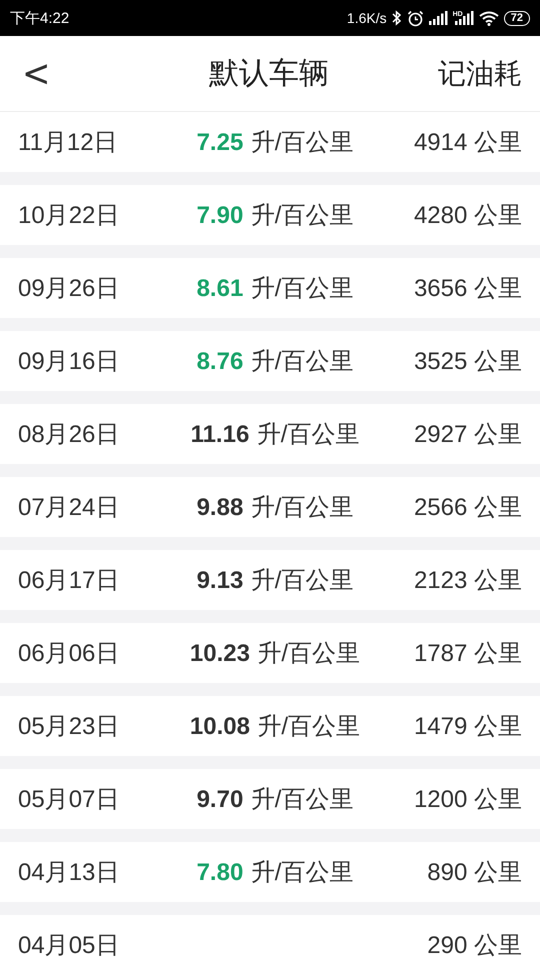 Image resolution: width=540 pixels, height=960 pixels. What do you see at coordinates (517, 18) in the screenshot?
I see `battery-indicator: 72` at bounding box center [517, 18].